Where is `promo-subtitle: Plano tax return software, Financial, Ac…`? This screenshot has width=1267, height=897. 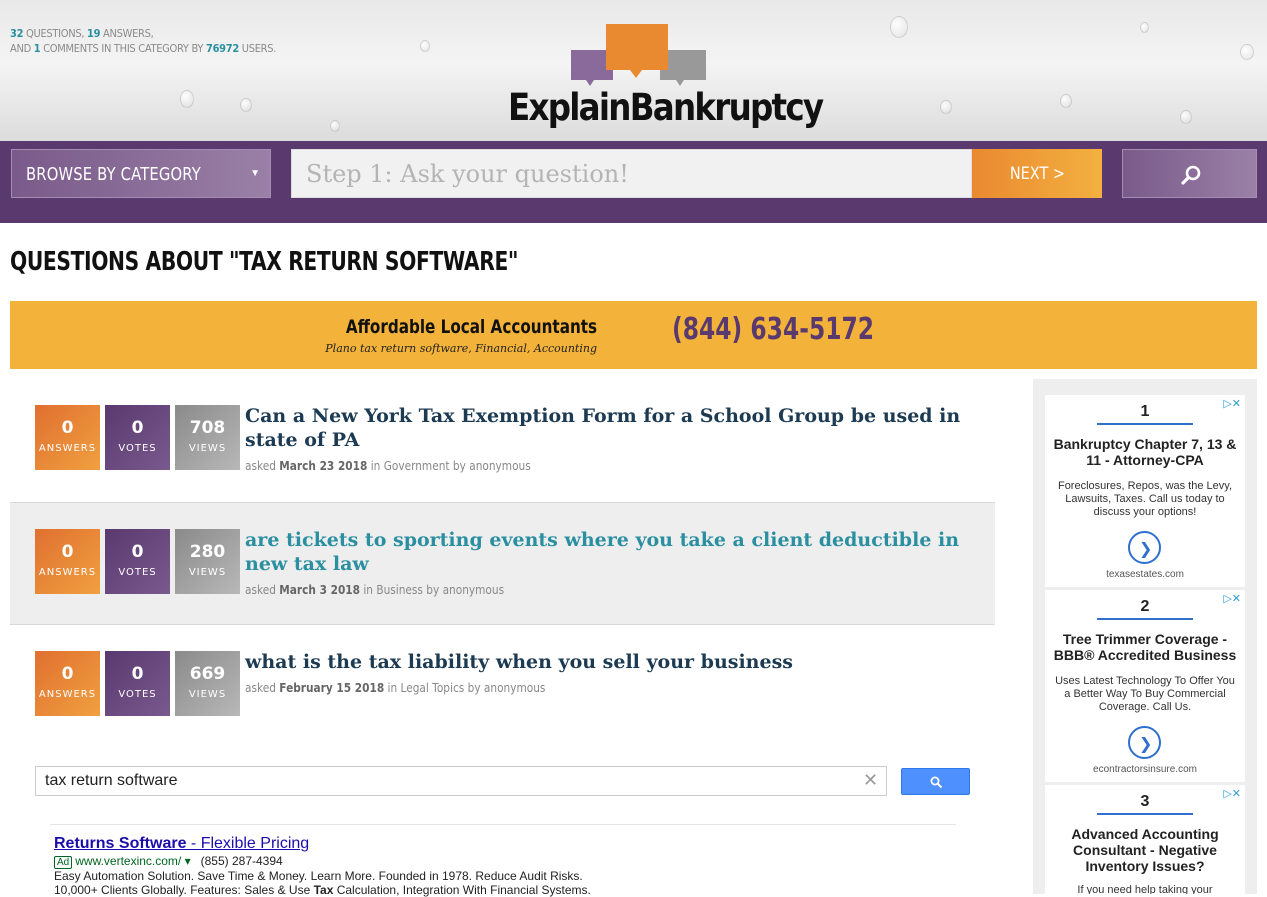 promo-subtitle: Plano tax return software, Financial, Ac… is located at coordinates (461, 348).